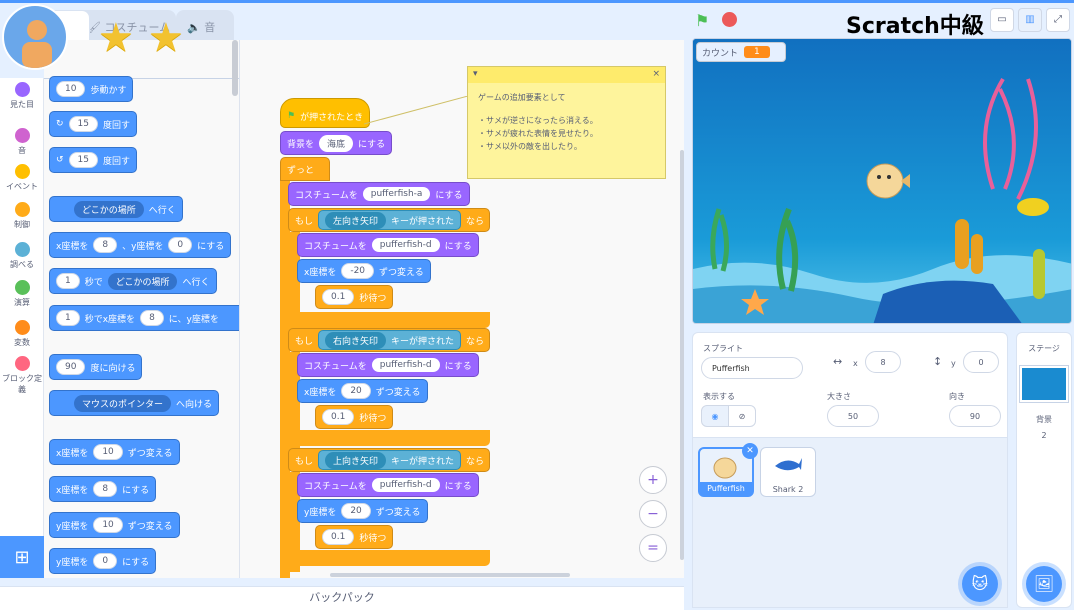 Image resolution: width=1074 pixels, height=610 pixels. What do you see at coordinates (103, 489) in the screenshot?
I see `block-set-x: x座標を 8 にする` at bounding box center [103, 489].